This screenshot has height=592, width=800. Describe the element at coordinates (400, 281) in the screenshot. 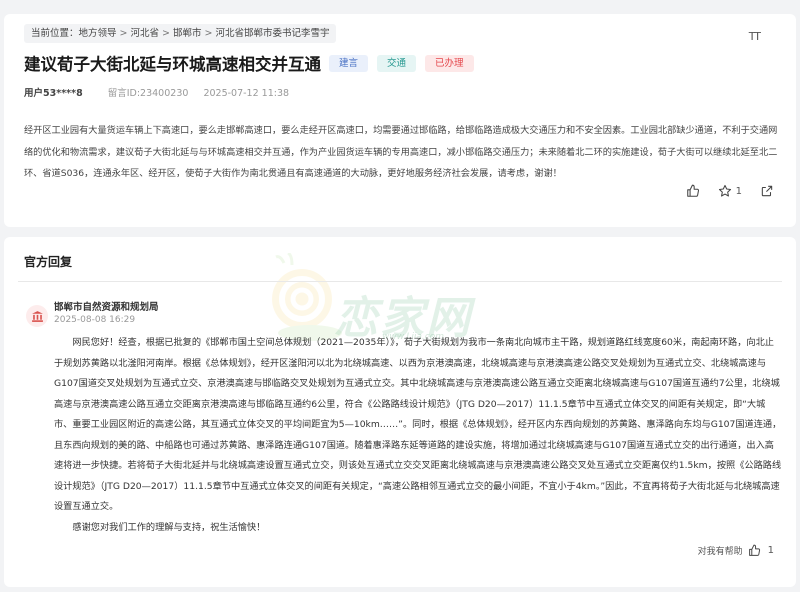

I see `section-divider` at that location.